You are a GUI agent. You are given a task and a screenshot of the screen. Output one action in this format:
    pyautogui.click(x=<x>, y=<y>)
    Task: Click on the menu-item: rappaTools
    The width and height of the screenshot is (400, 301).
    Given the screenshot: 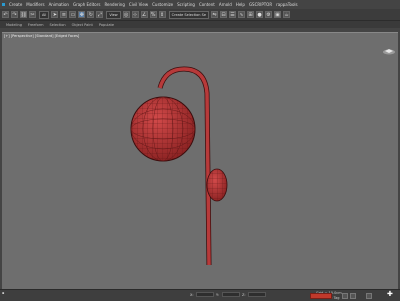 What is the action you would take?
    pyautogui.click(x=286, y=4)
    